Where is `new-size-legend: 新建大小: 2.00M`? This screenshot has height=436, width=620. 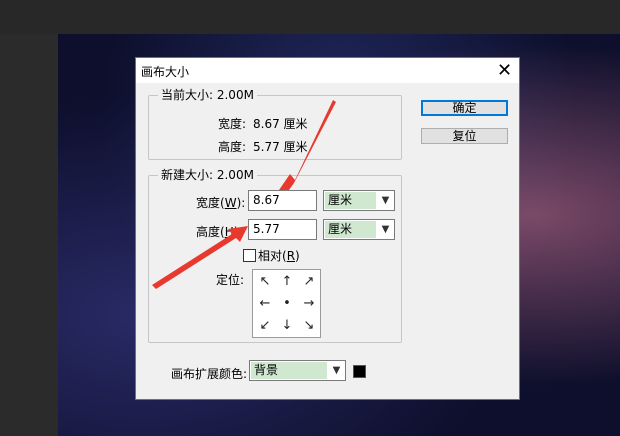
new-size-legend: 新建大小: 2.00M is located at coordinates (207, 175).